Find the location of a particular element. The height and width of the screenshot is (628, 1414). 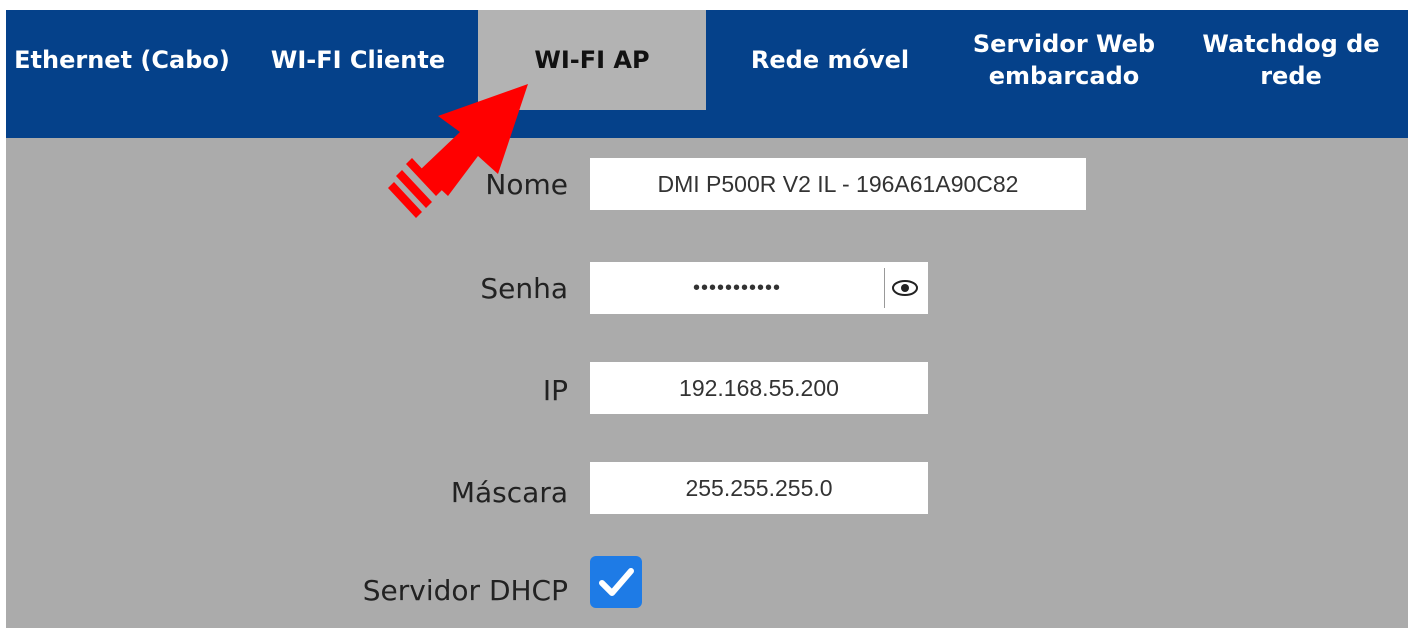

tab-ethernet: Ethernet (Cabo) is located at coordinates (122, 60).